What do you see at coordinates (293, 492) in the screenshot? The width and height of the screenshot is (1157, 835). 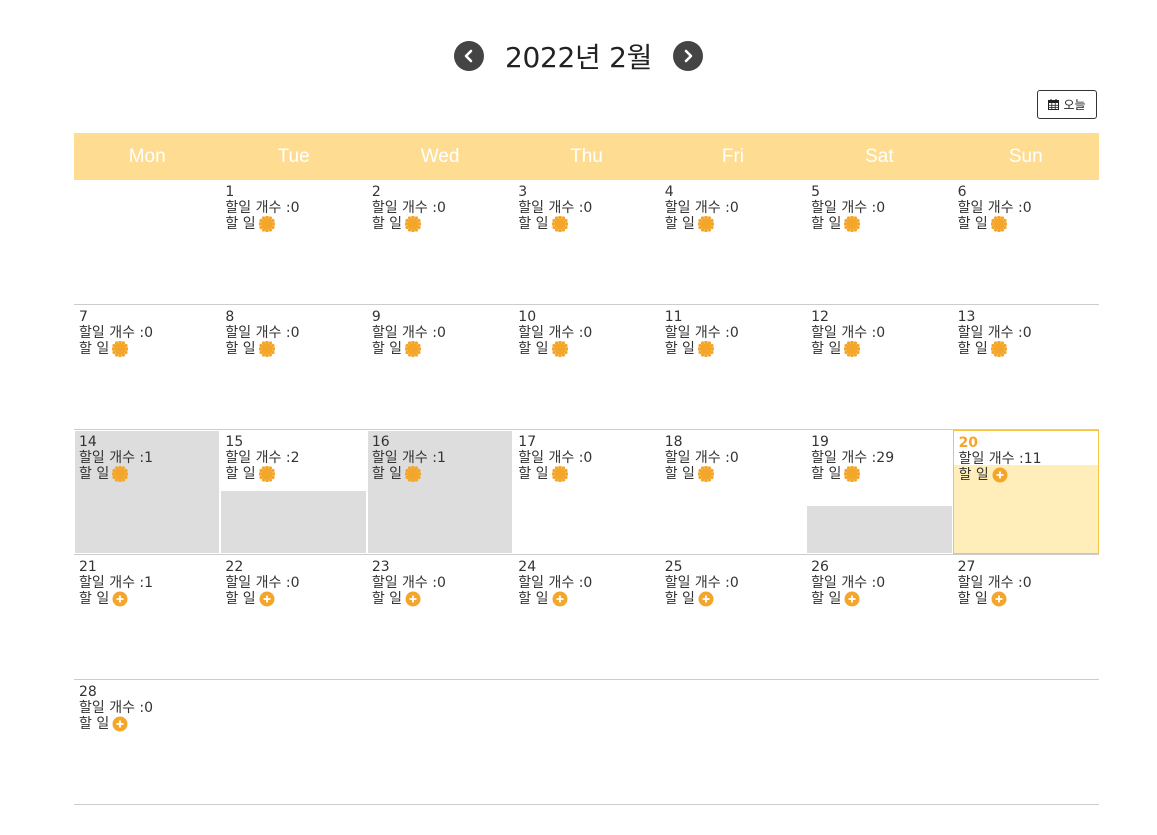 I see `day-cell: 15 할일 개수 :2 할 일` at bounding box center [293, 492].